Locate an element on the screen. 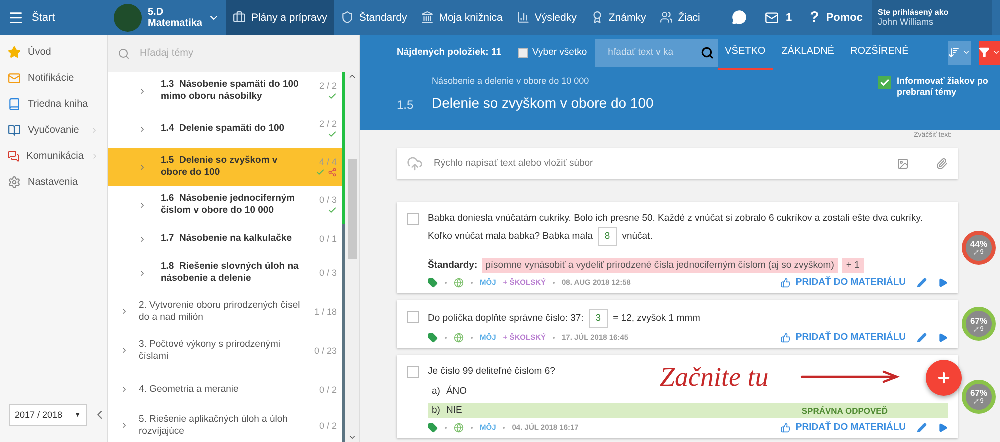  play-icon is located at coordinates (943, 283).